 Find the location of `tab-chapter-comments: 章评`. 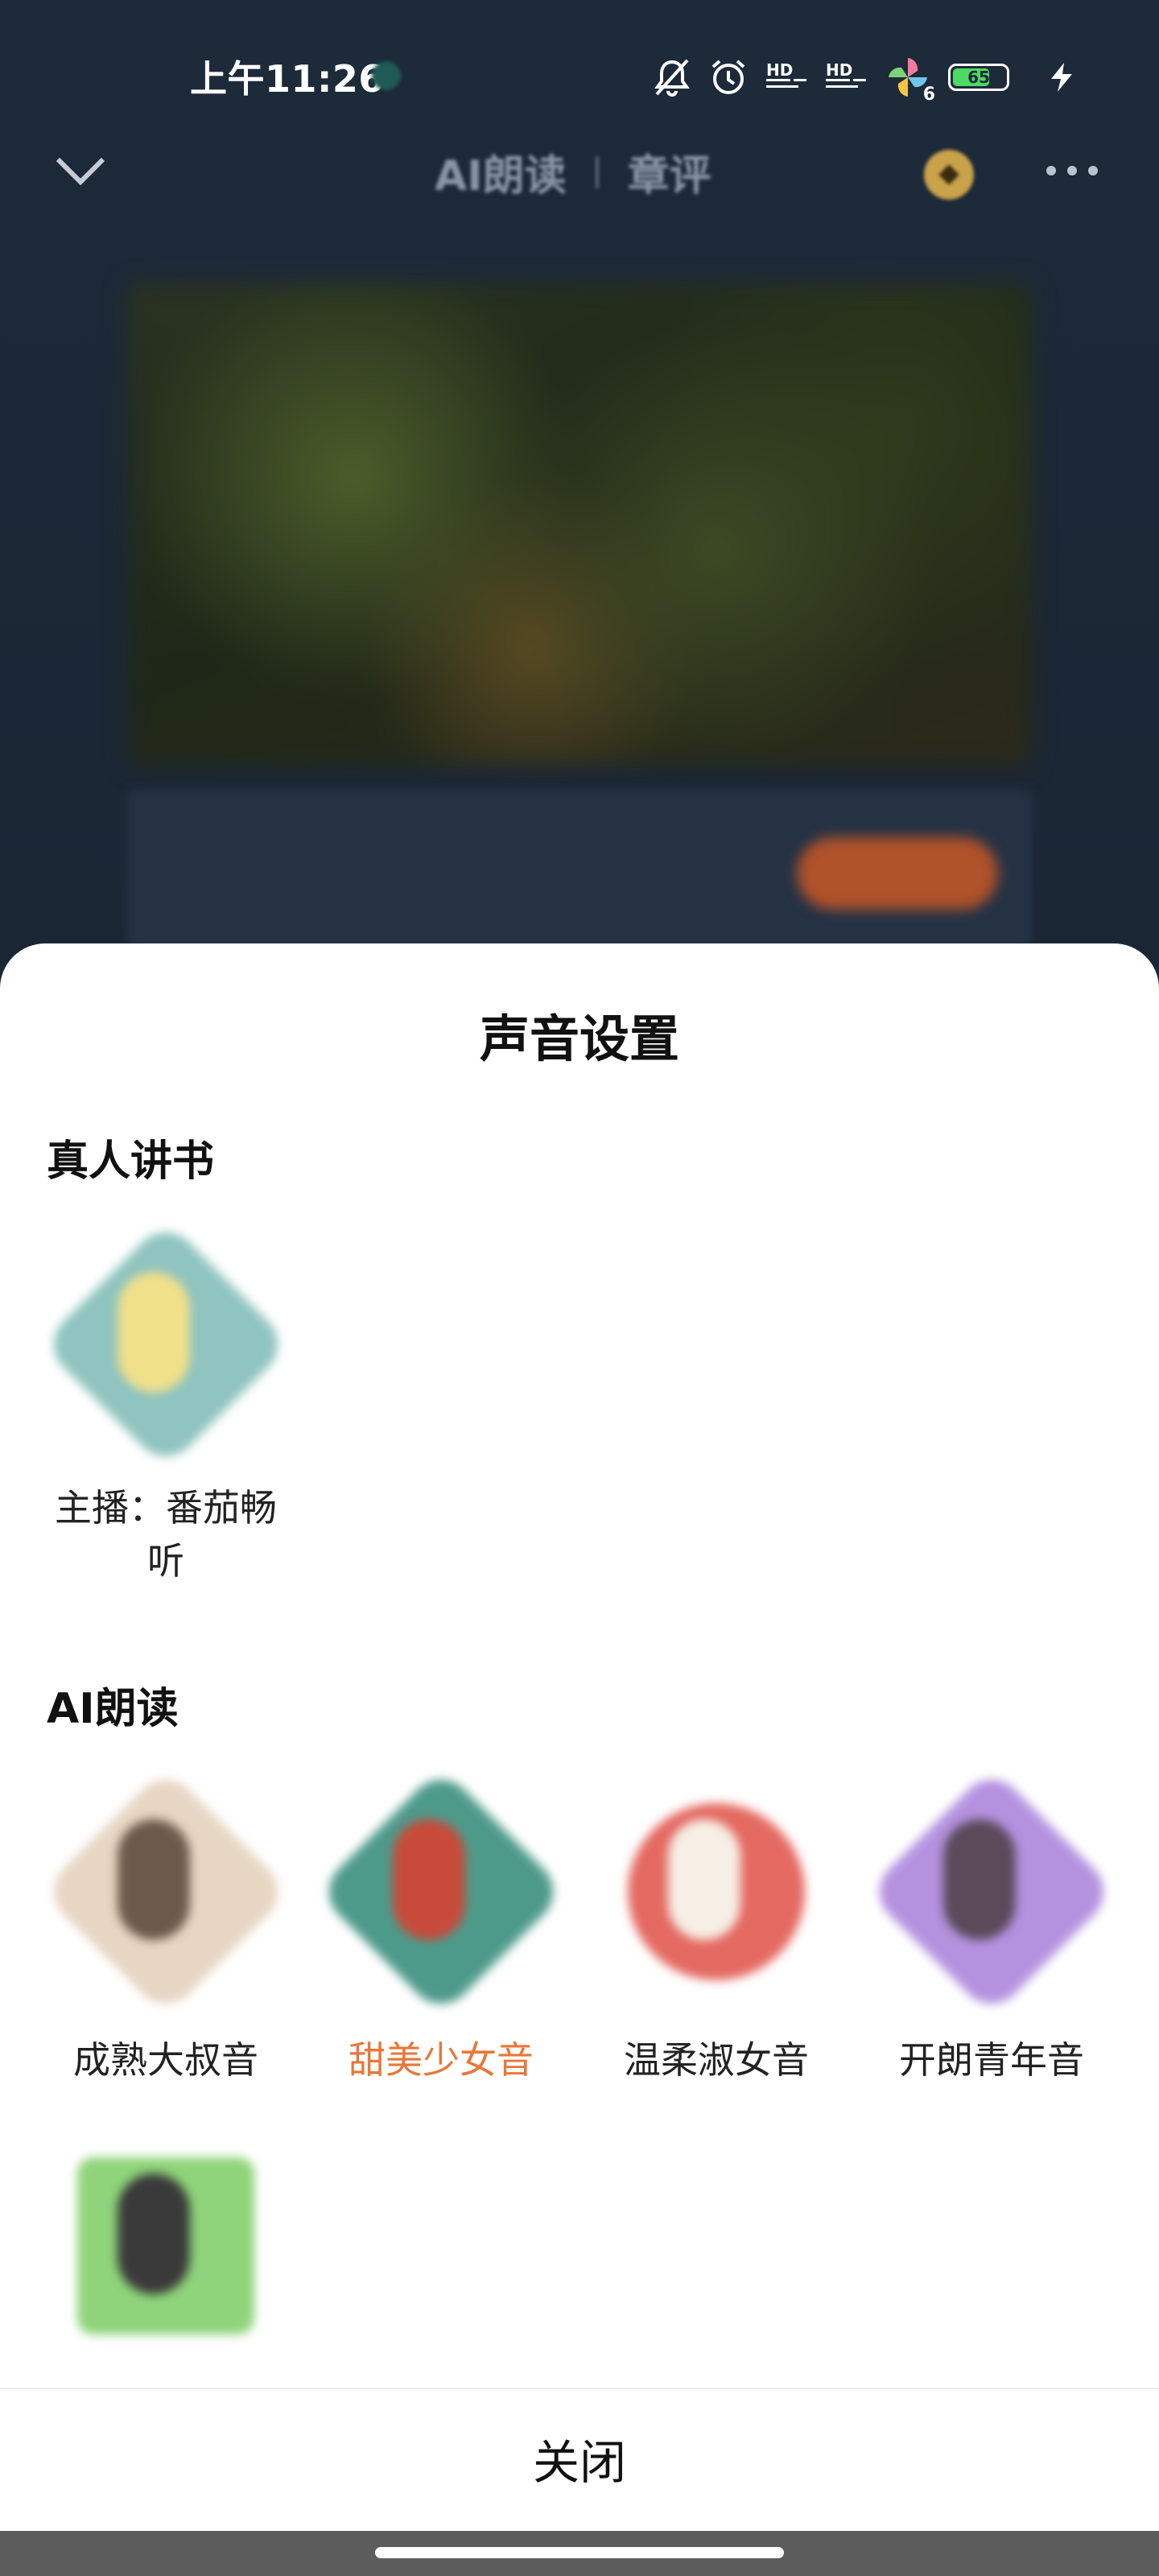

tab-chapter-comments: 章评 is located at coordinates (669, 172).